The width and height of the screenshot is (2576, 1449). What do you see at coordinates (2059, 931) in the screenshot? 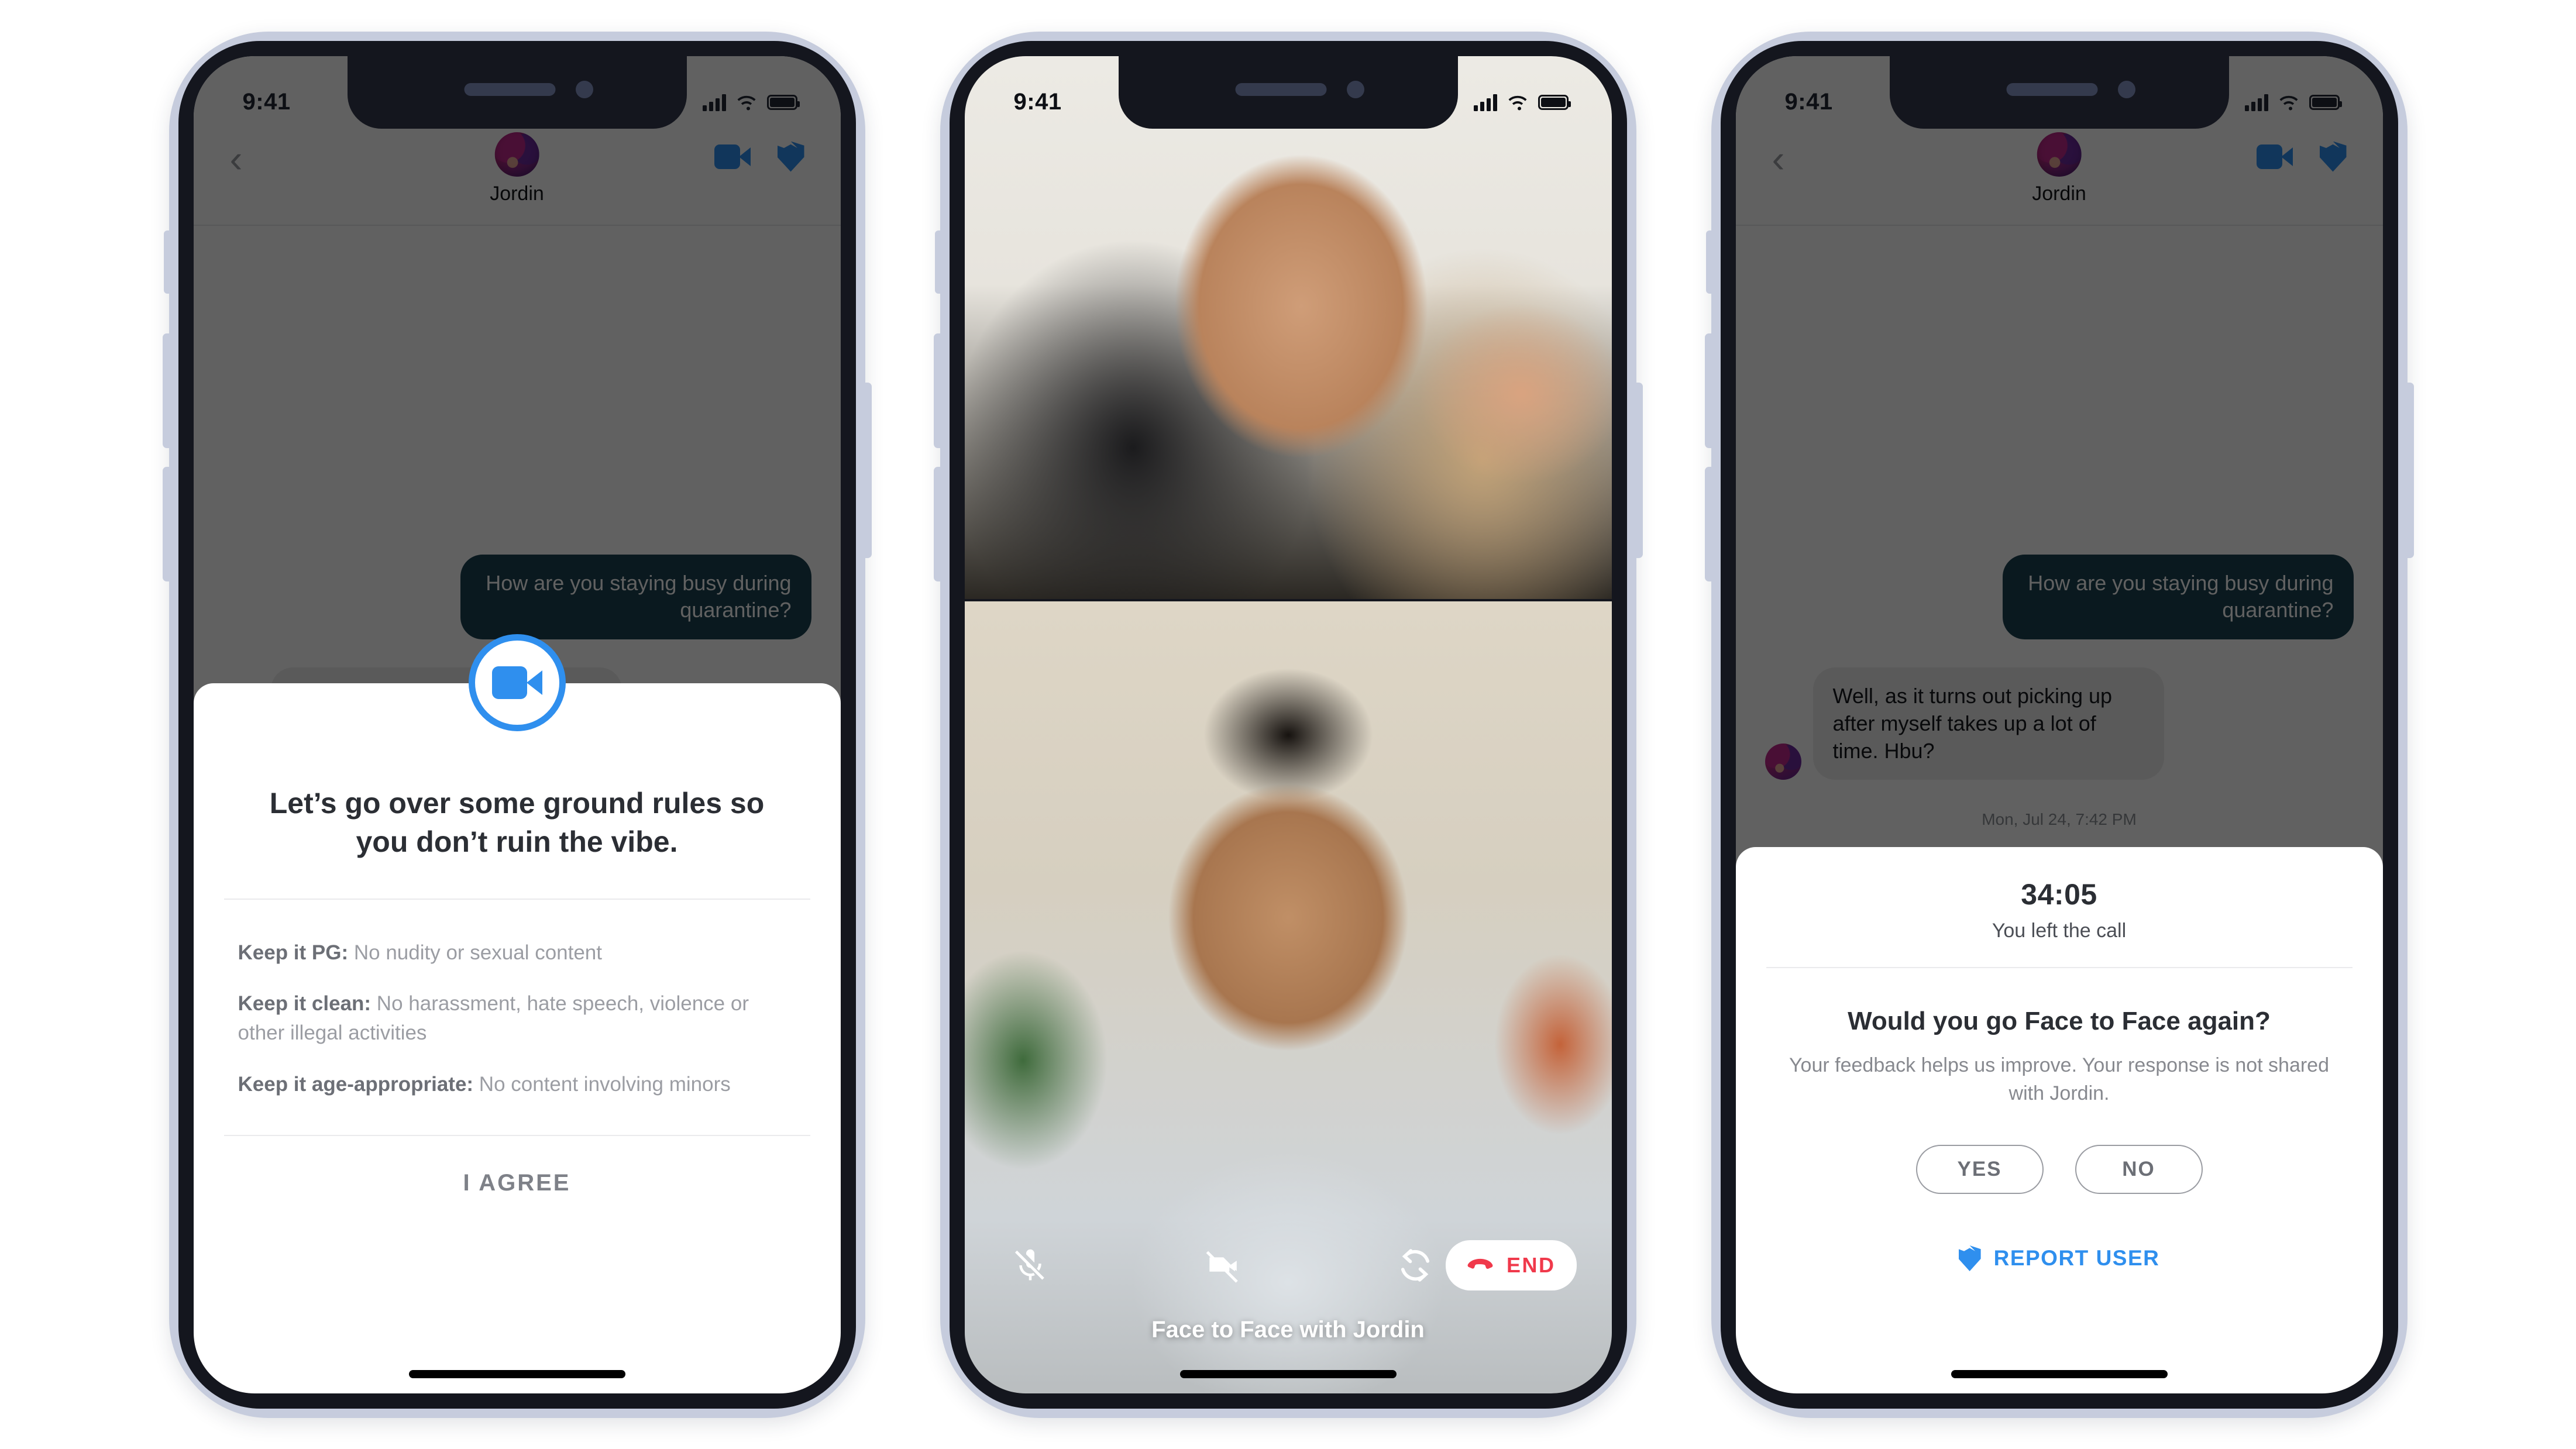
I see `call-status-text: You left the call` at bounding box center [2059, 931].